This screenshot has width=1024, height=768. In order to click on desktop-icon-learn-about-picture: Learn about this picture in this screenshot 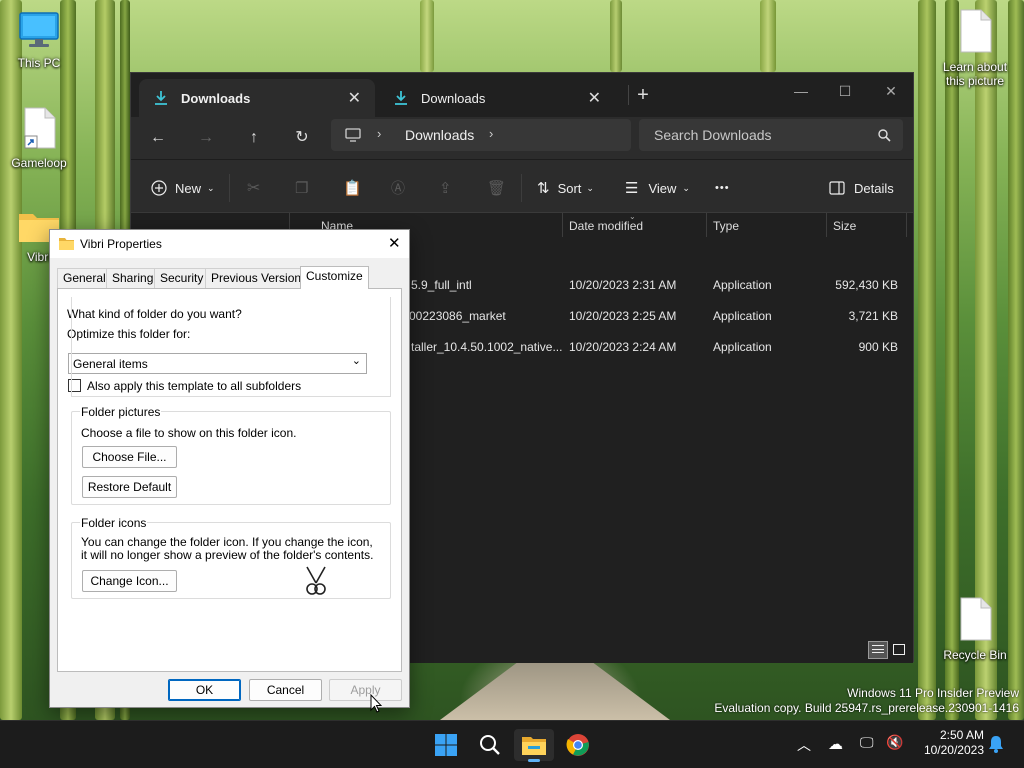, I will do `click(975, 48)`.